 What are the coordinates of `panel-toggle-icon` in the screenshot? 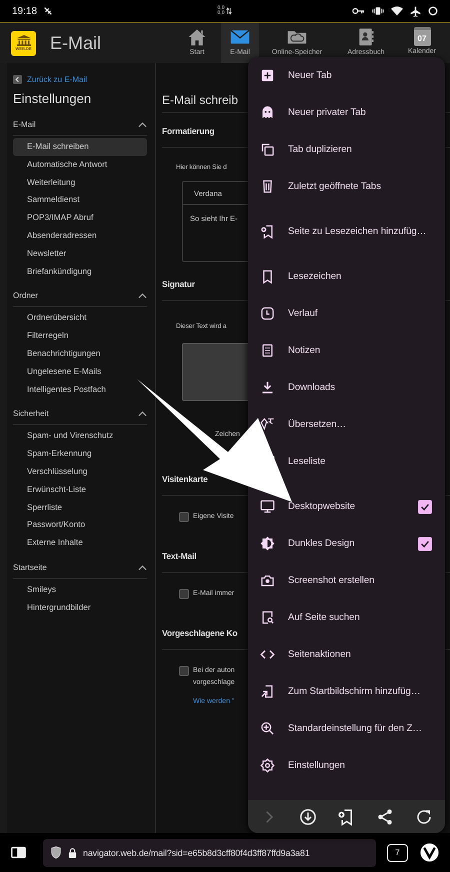 It's located at (18, 852).